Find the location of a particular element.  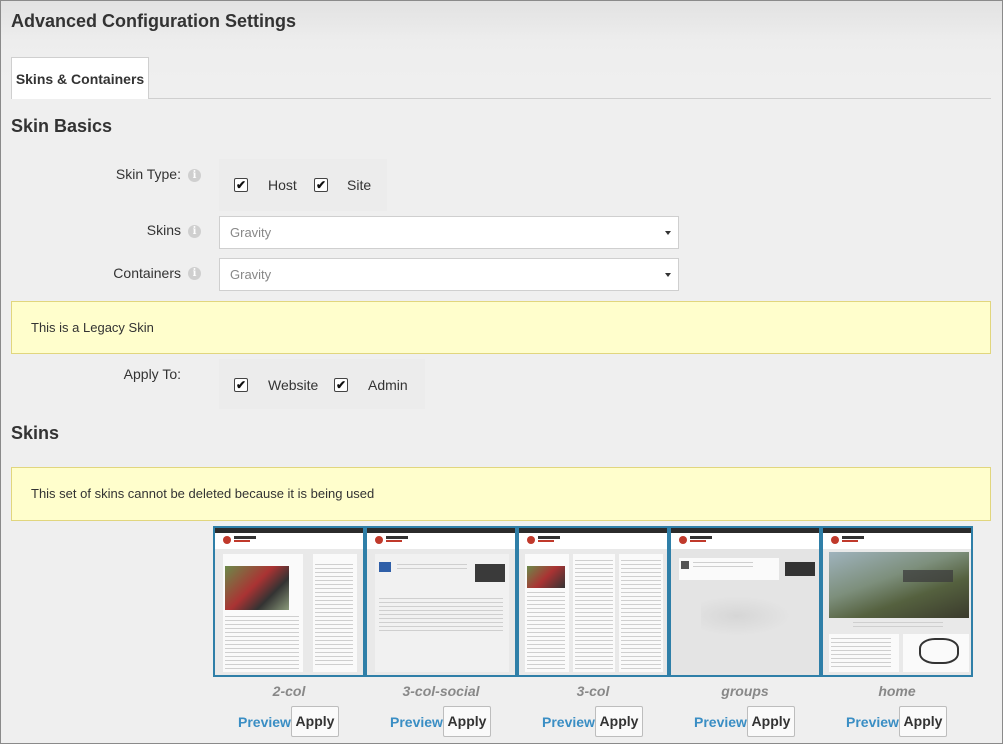

skins-heading: Skins is located at coordinates (35, 433).